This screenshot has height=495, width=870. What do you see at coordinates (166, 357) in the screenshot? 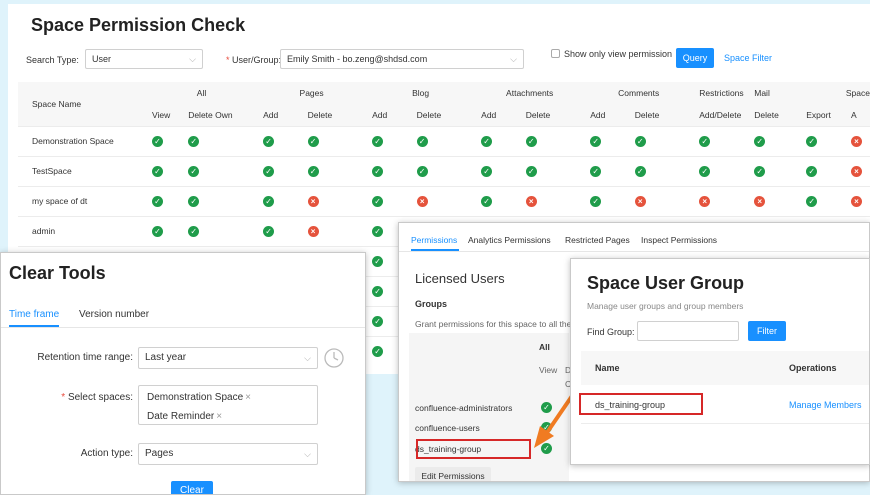
I see `retention-value: Last year` at bounding box center [166, 357].